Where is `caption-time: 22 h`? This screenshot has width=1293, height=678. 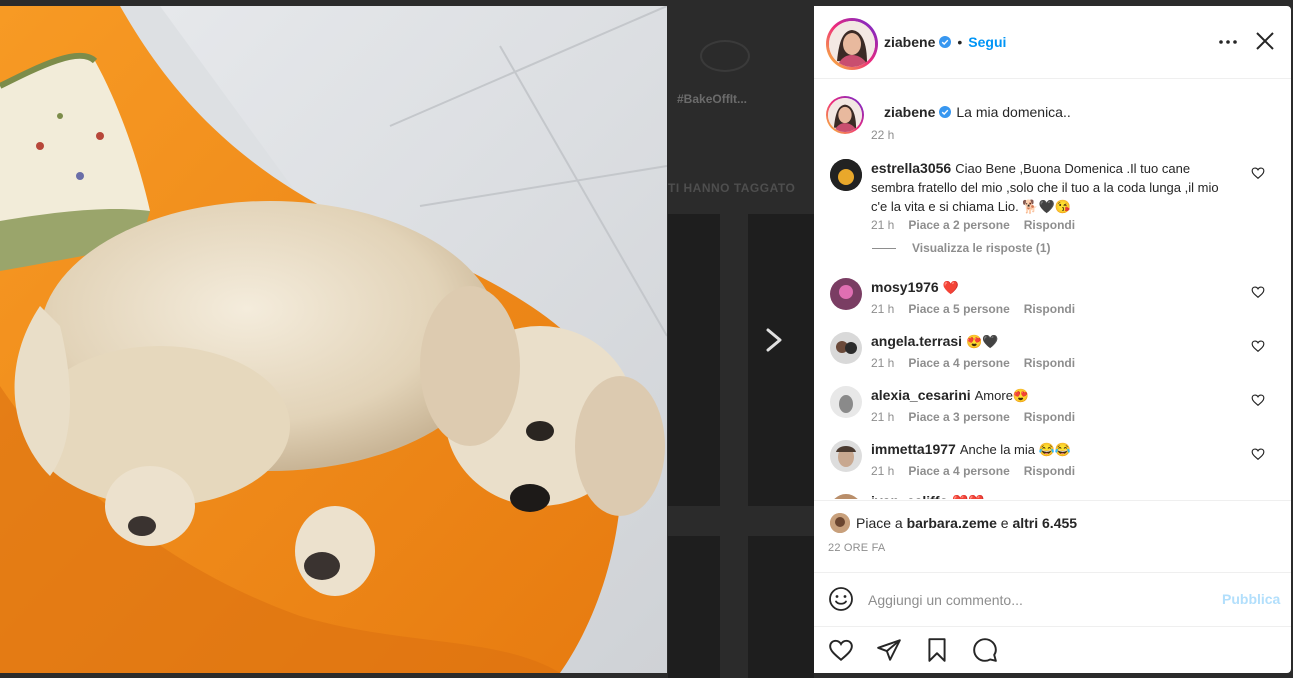 caption-time: 22 h is located at coordinates (883, 135).